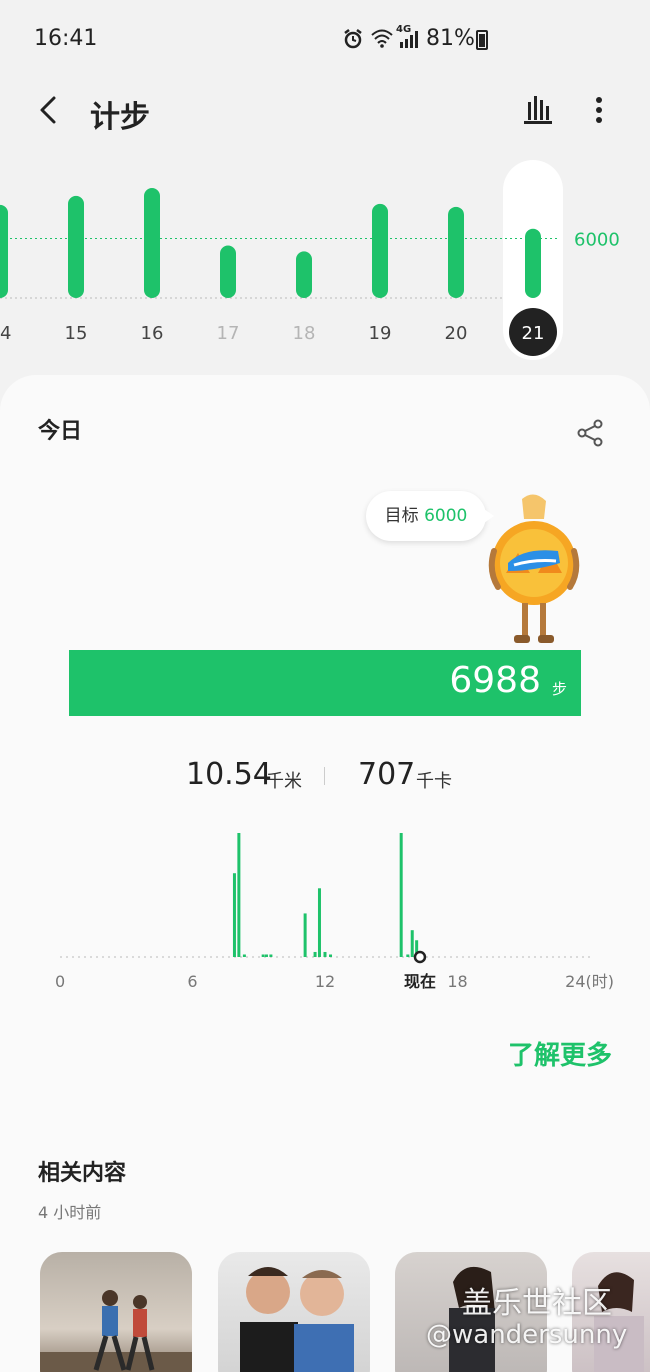  Describe the element at coordinates (229, 774) in the screenshot. I see `distance-value: 10.54` at that location.